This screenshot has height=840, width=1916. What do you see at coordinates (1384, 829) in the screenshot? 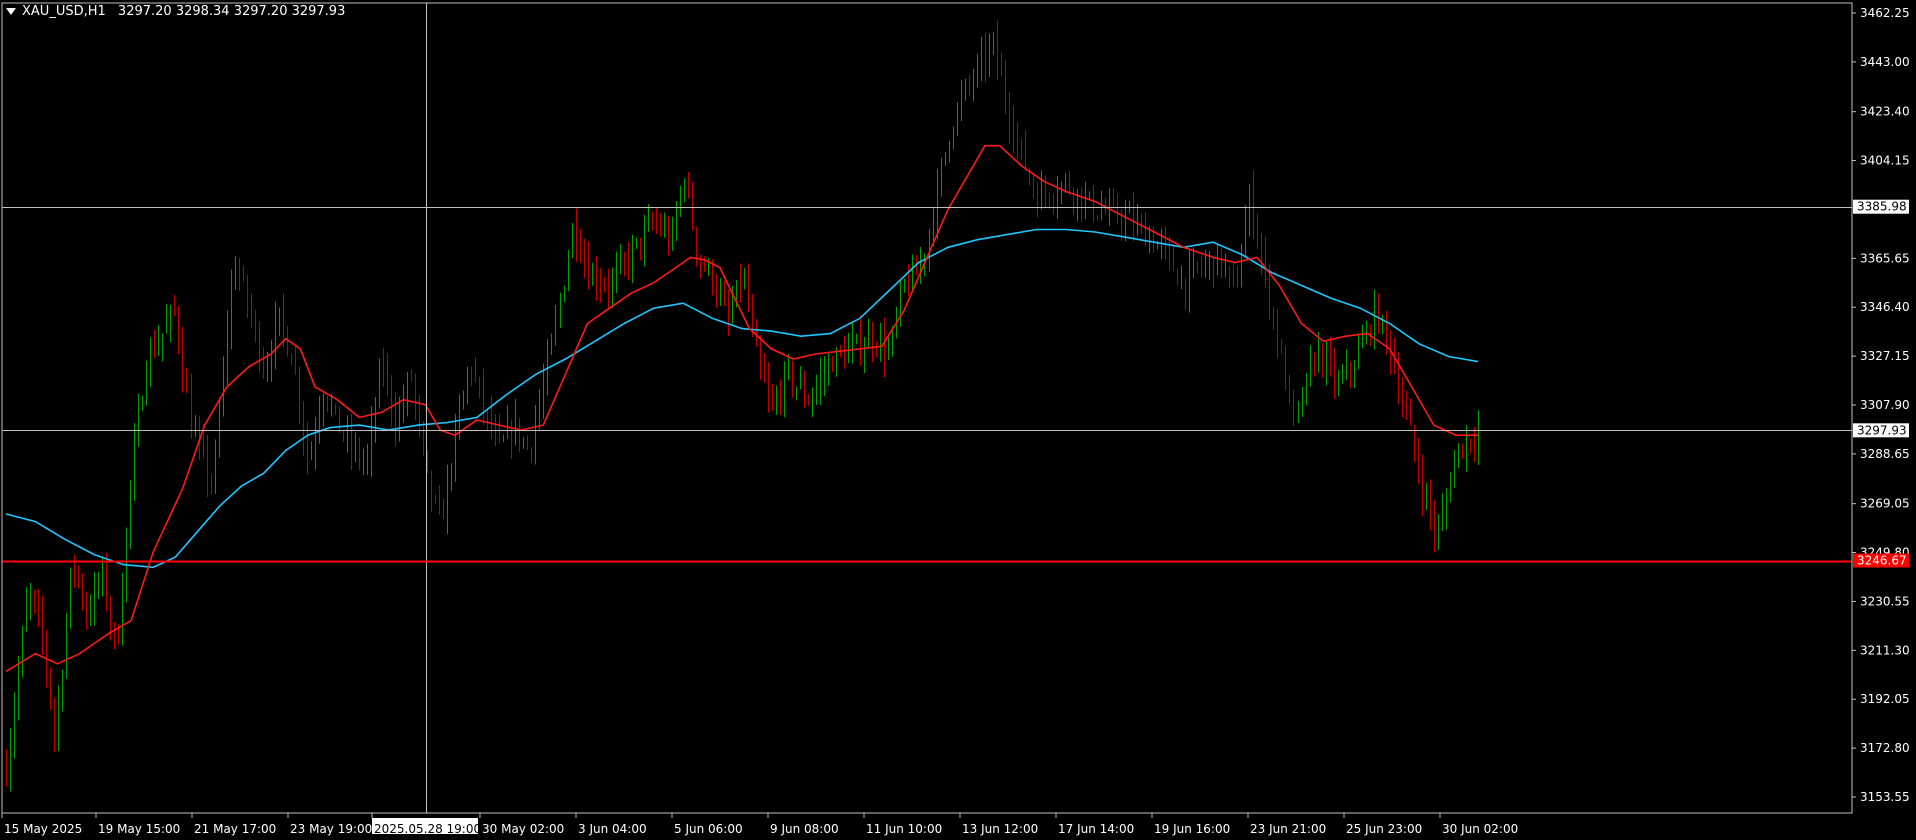
I see `time-tick-label: 25 Jun 23:00` at bounding box center [1384, 829].